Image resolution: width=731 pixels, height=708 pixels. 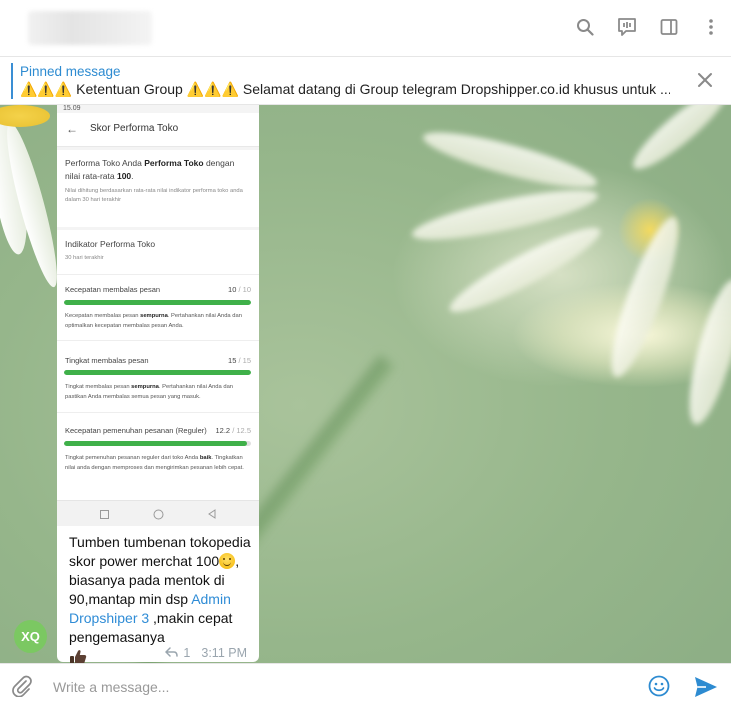 What do you see at coordinates (30, 636) in the screenshot?
I see `avatar: XQ` at bounding box center [30, 636].